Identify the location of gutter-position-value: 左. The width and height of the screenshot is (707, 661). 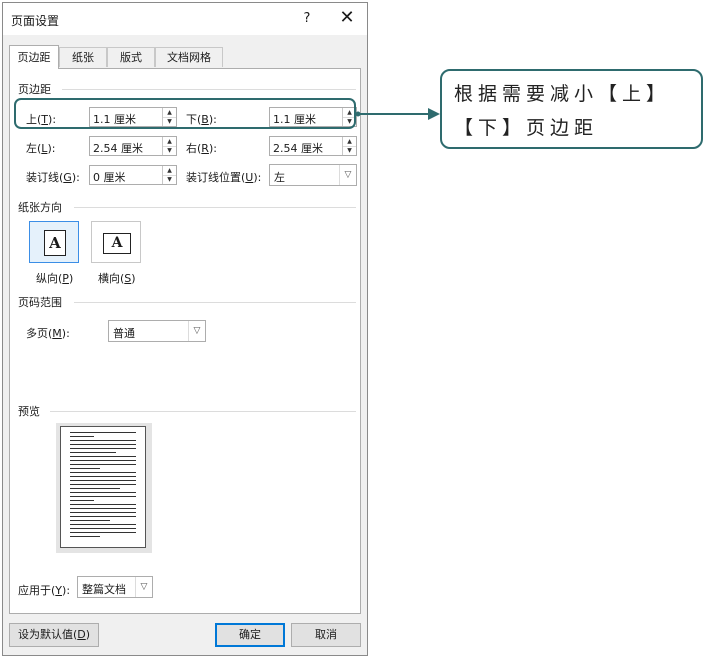
(279, 177).